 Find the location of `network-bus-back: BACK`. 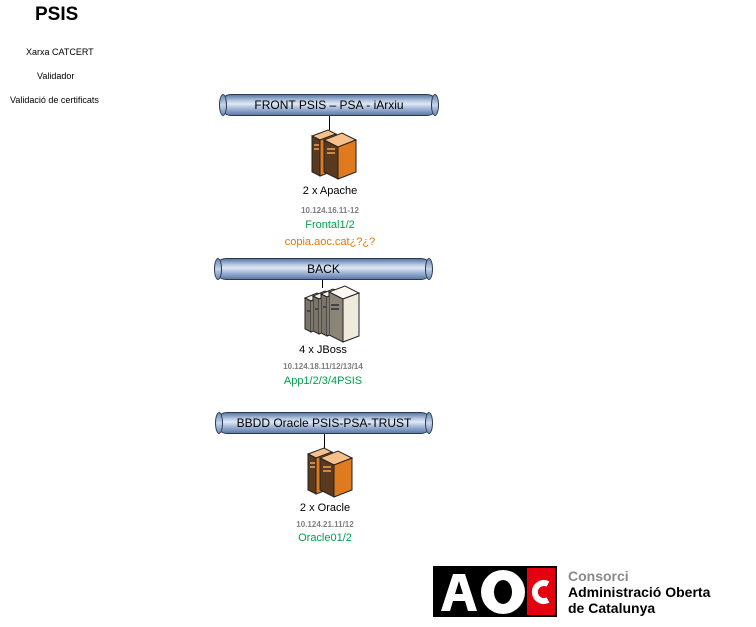

network-bus-back: BACK is located at coordinates (323, 269).